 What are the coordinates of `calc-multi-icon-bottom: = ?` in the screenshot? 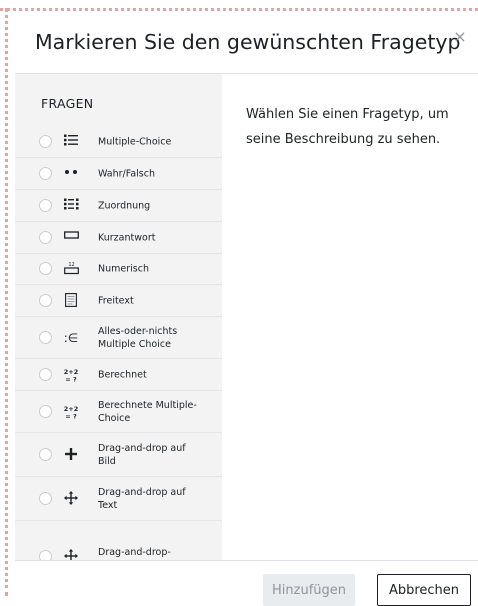 It's located at (71, 416).